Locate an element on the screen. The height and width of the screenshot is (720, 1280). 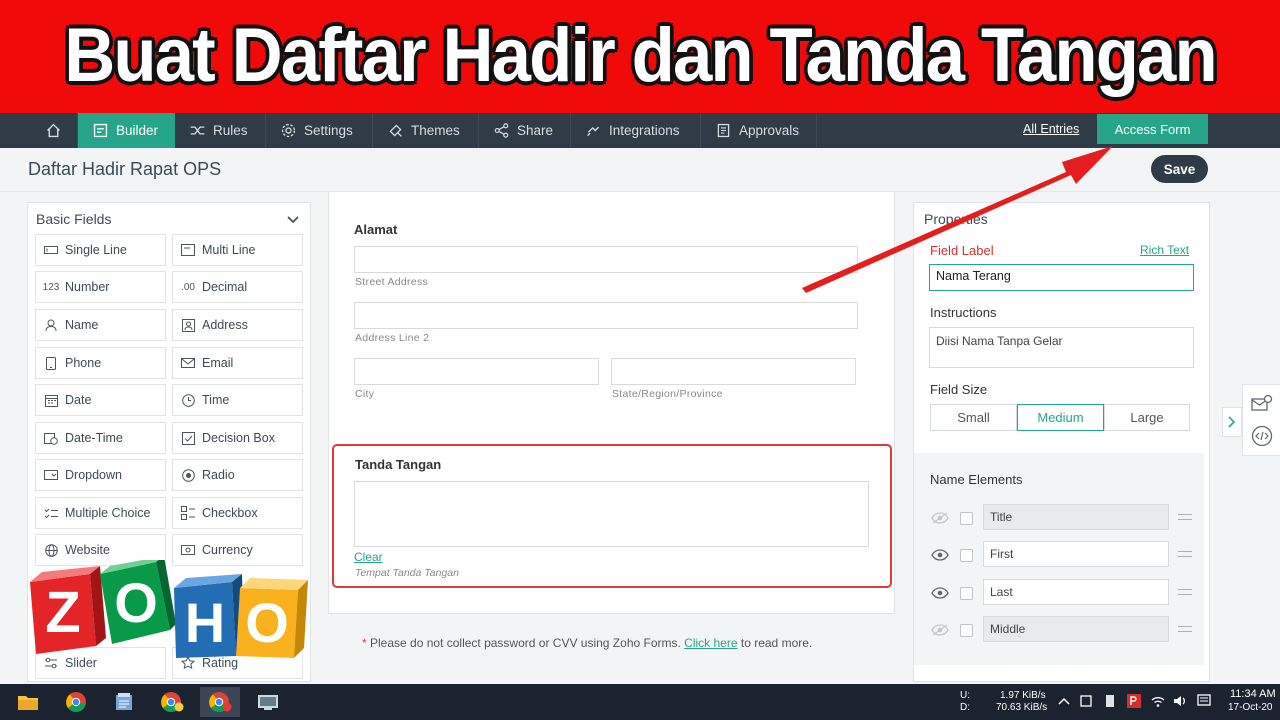
field-checkbox: Checkbox is located at coordinates (237, 513).